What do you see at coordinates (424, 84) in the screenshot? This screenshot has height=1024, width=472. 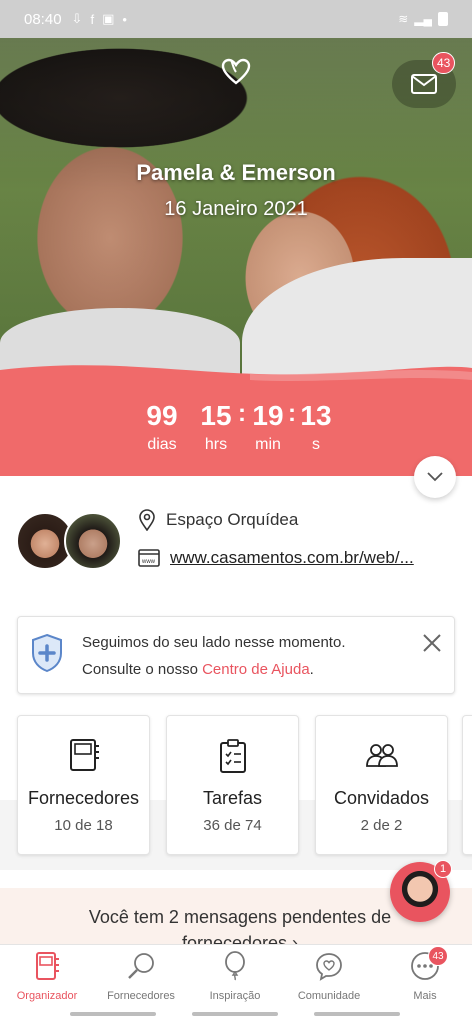 I see `envelope-icon` at bounding box center [424, 84].